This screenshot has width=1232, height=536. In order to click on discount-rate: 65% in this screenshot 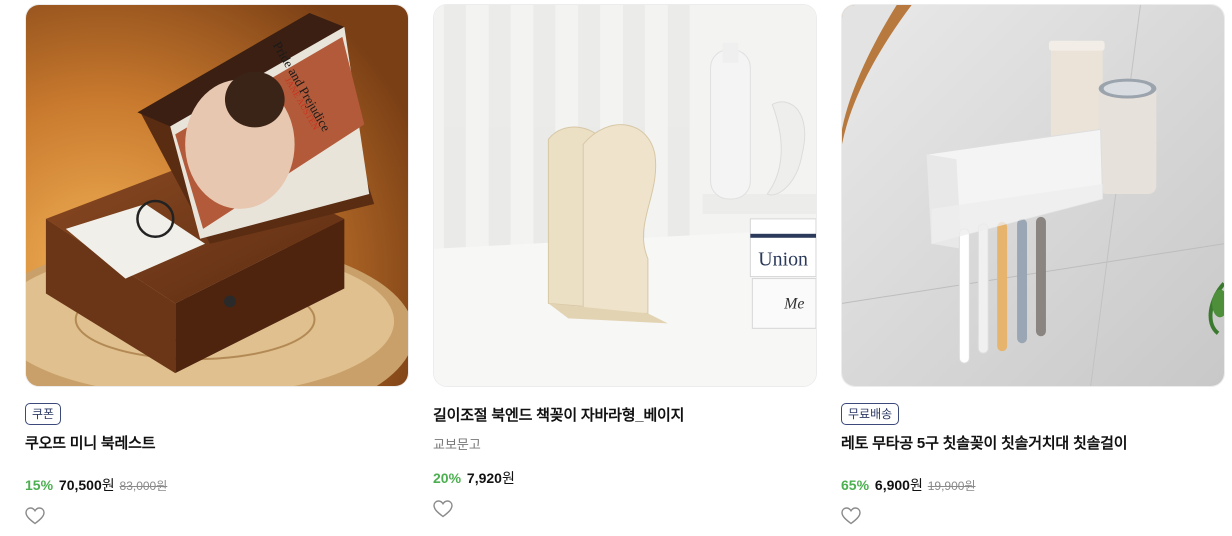, I will do `click(855, 485)`.